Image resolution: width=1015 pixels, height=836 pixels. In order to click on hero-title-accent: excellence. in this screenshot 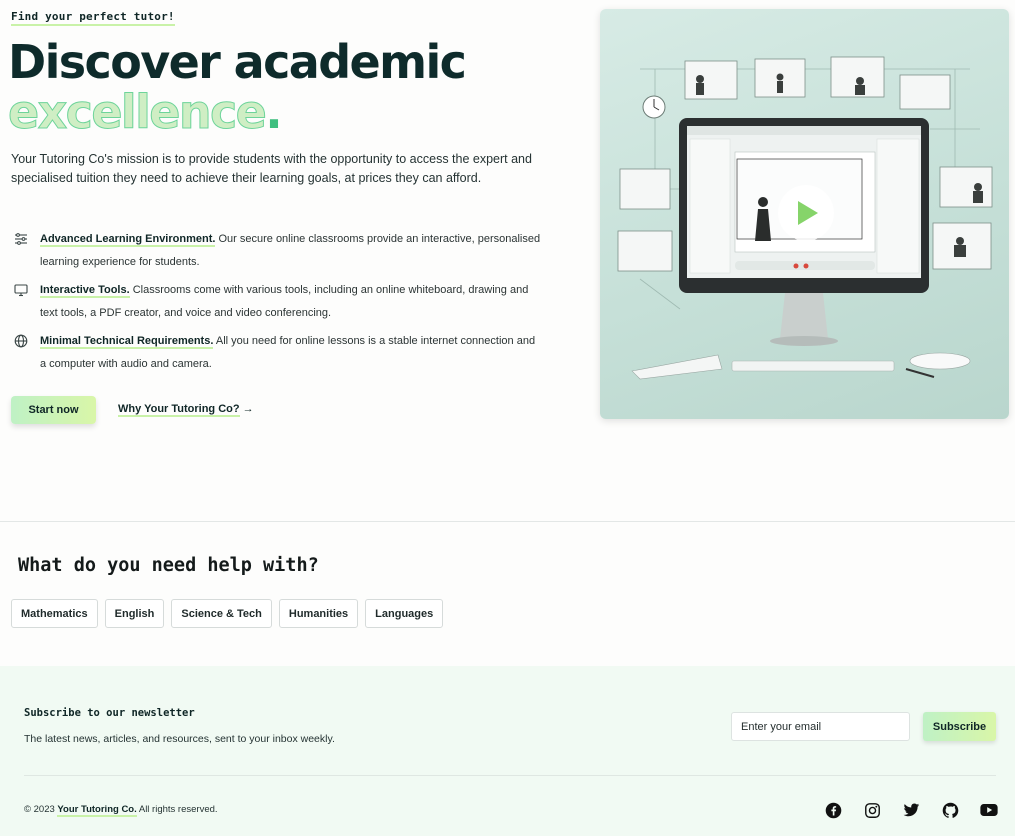, I will do `click(144, 112)`.